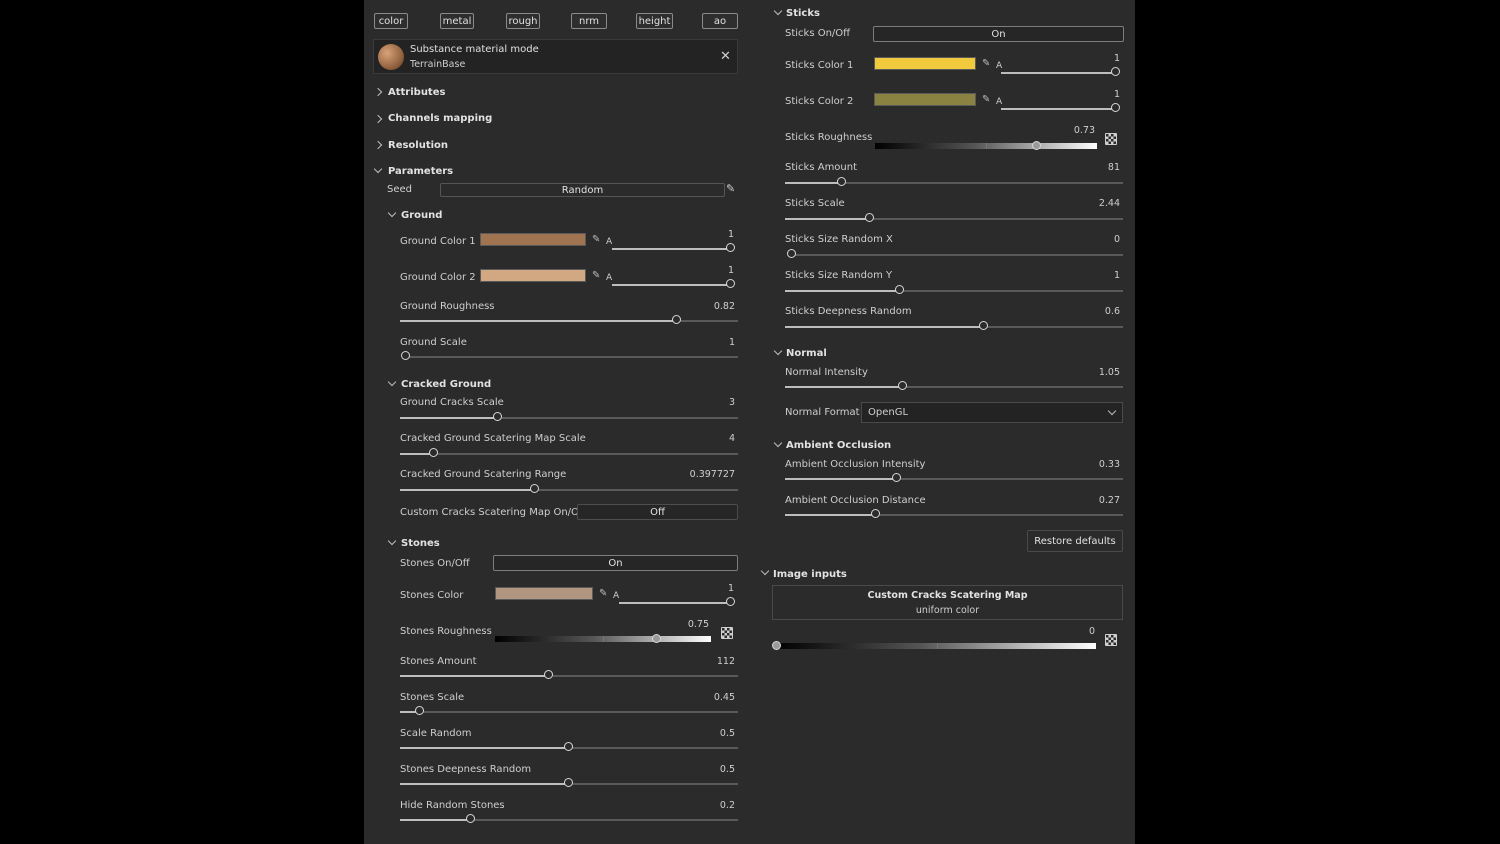 This screenshot has height=844, width=1500. Describe the element at coordinates (934, 645) in the screenshot. I see `image-input-slider` at that location.